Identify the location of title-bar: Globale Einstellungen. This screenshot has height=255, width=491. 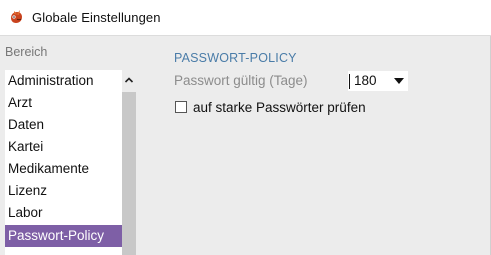
(245, 18).